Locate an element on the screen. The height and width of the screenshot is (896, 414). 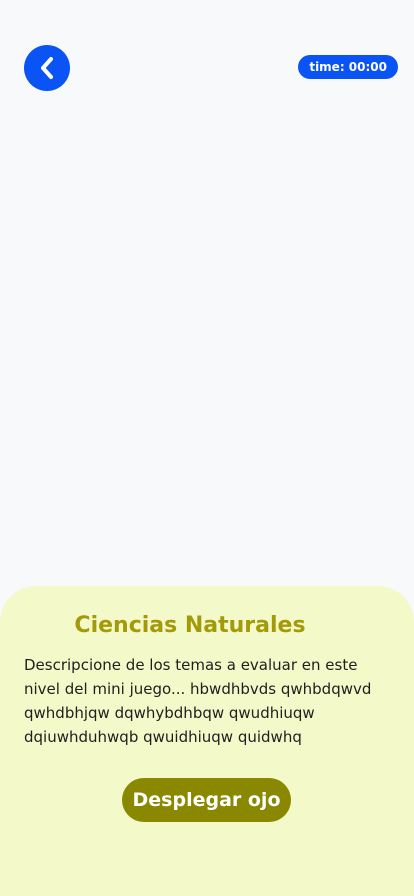
back-button is located at coordinates (47, 68).